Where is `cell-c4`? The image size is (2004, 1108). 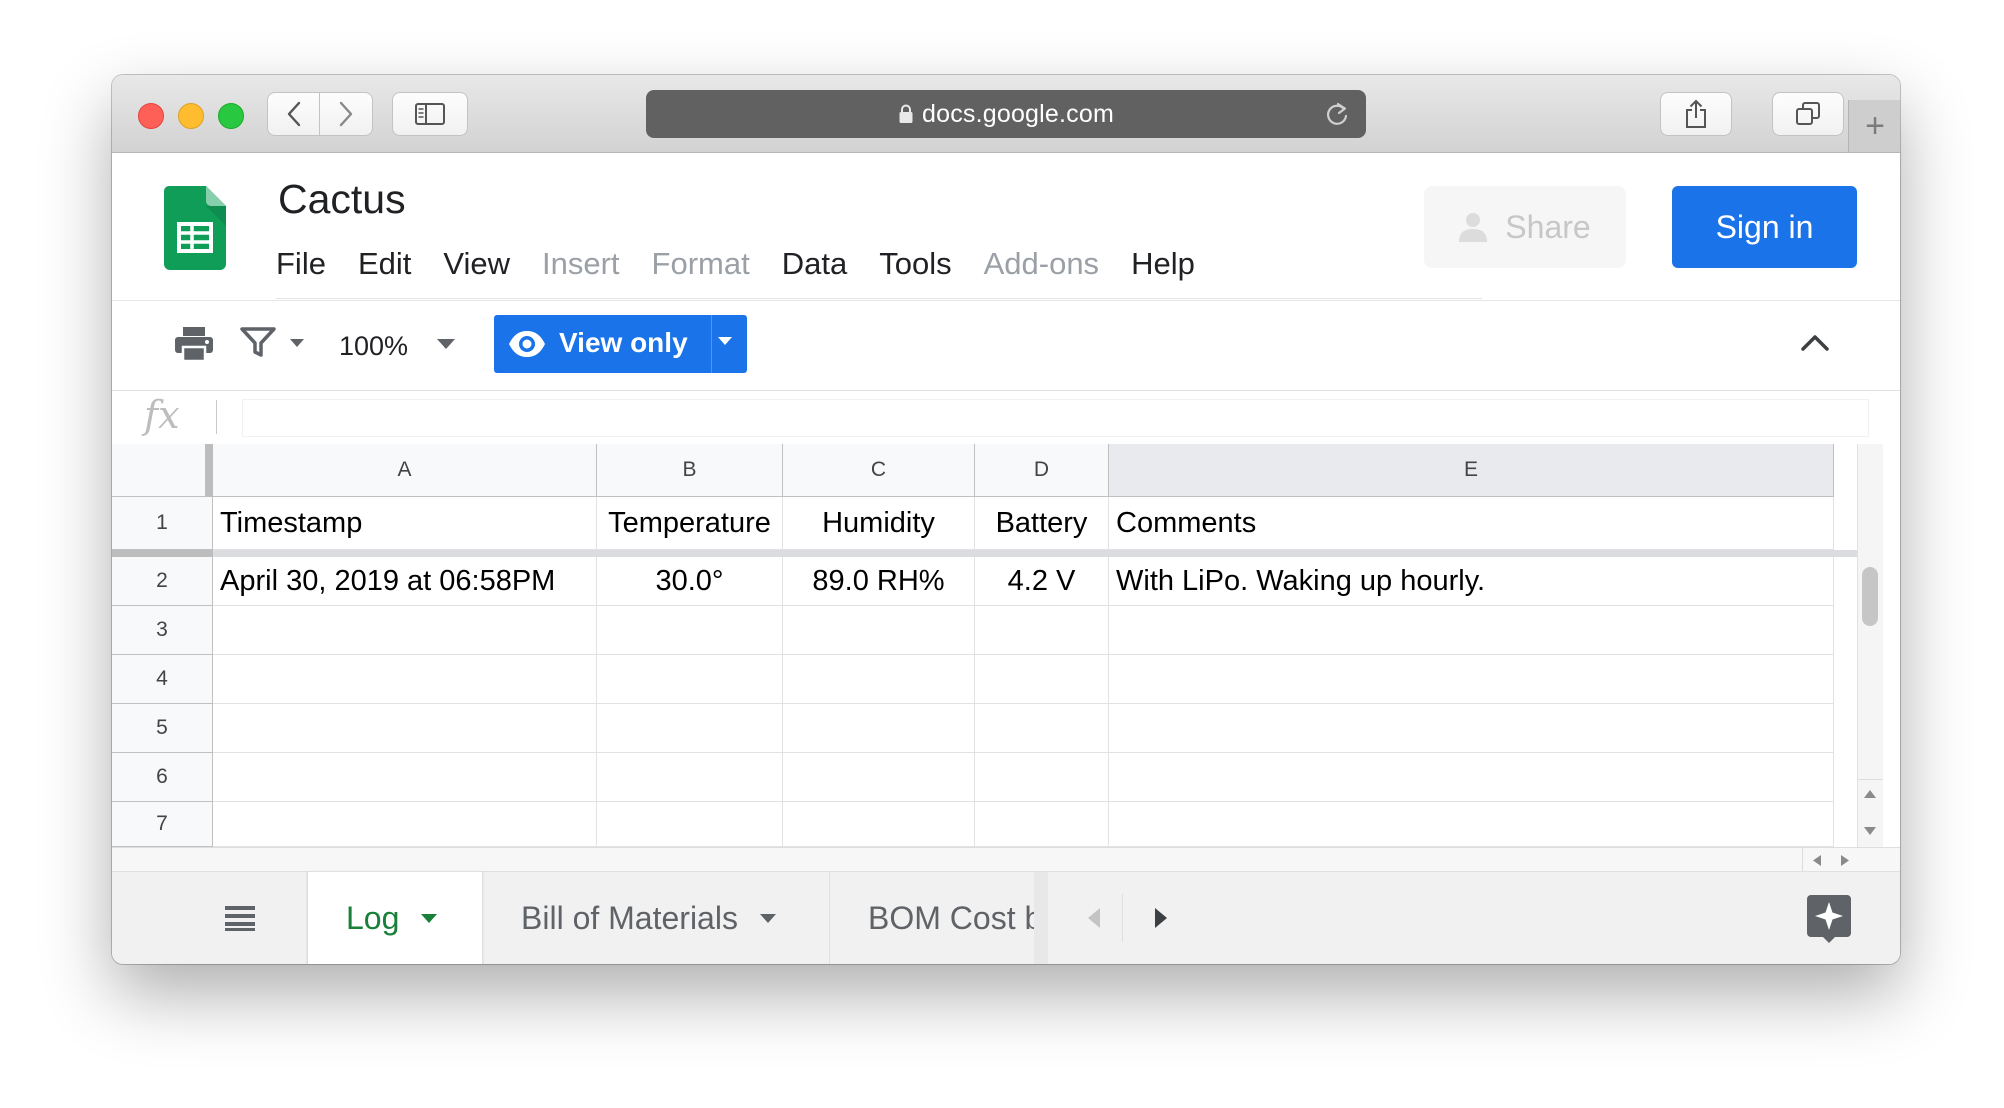 cell-c4 is located at coordinates (879, 679).